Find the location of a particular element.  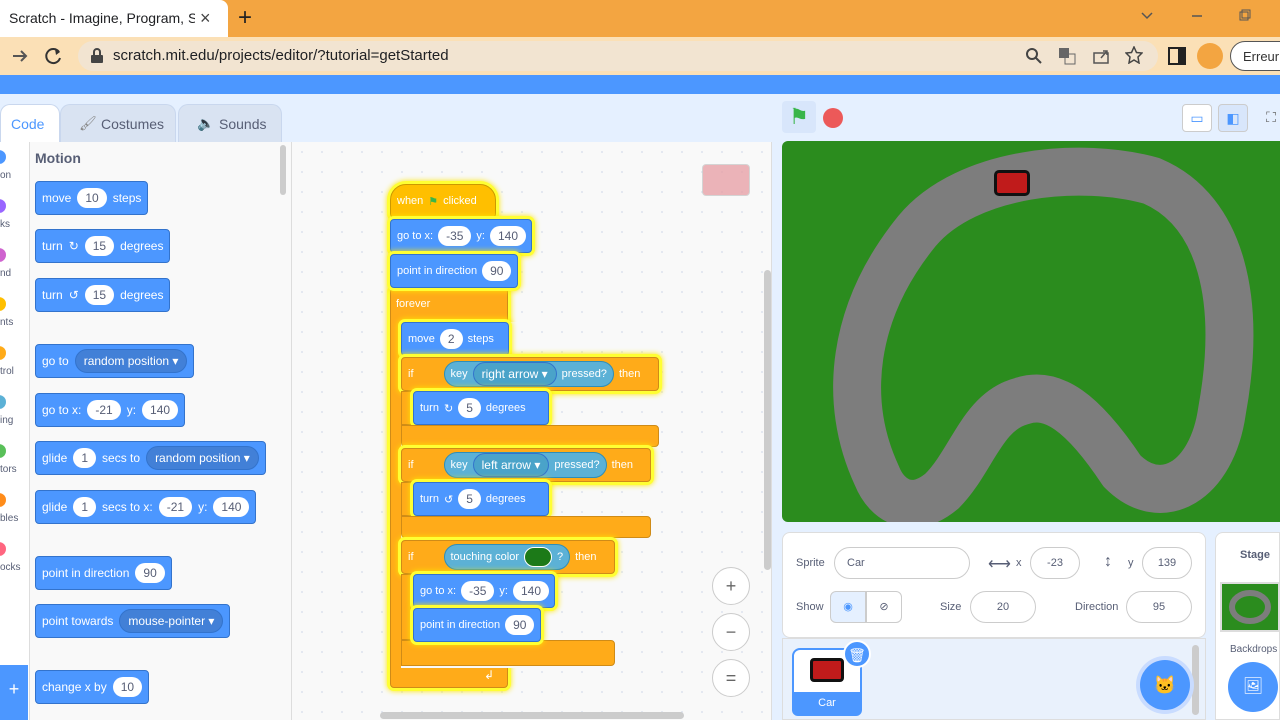

profile-error-button: Erreur is located at coordinates (1255, 56).